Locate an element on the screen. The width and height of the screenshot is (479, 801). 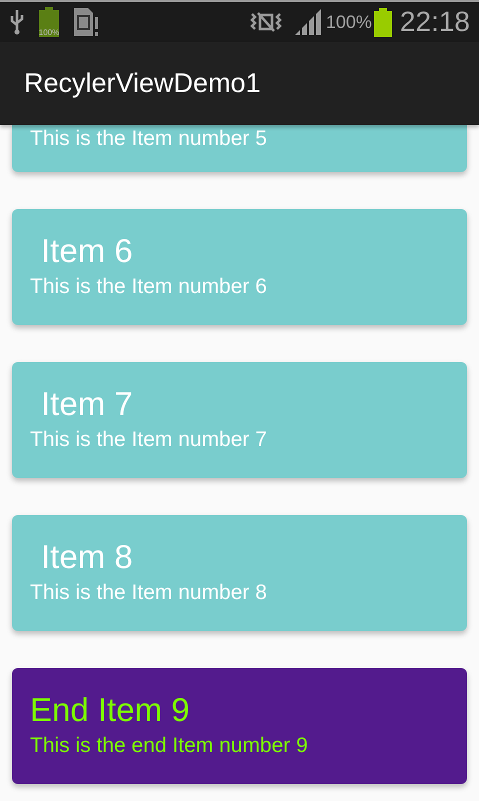
list-card: Item 6 This is the Item number 6 is located at coordinates (239, 267).